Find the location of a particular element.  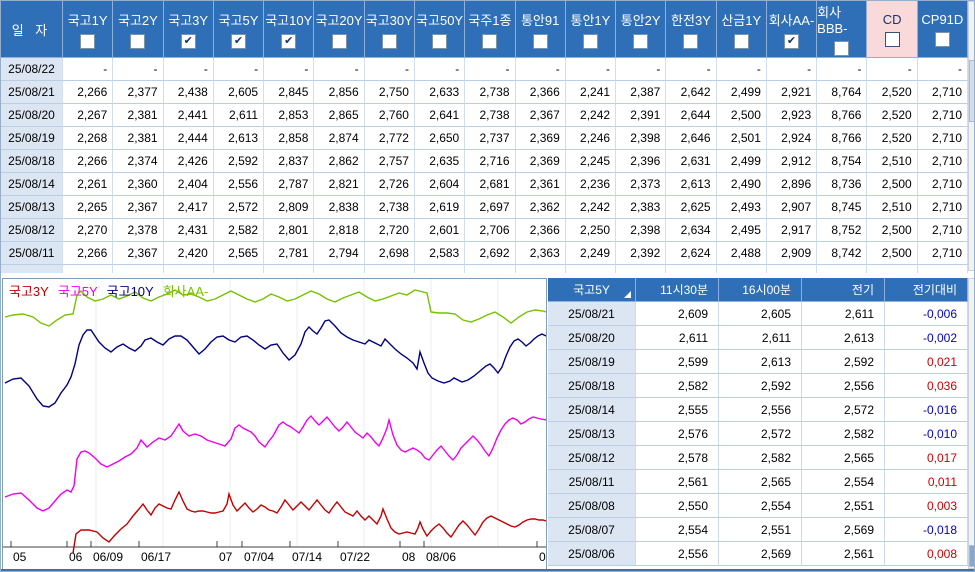

column-checkbox: ✔ is located at coordinates (188, 41).